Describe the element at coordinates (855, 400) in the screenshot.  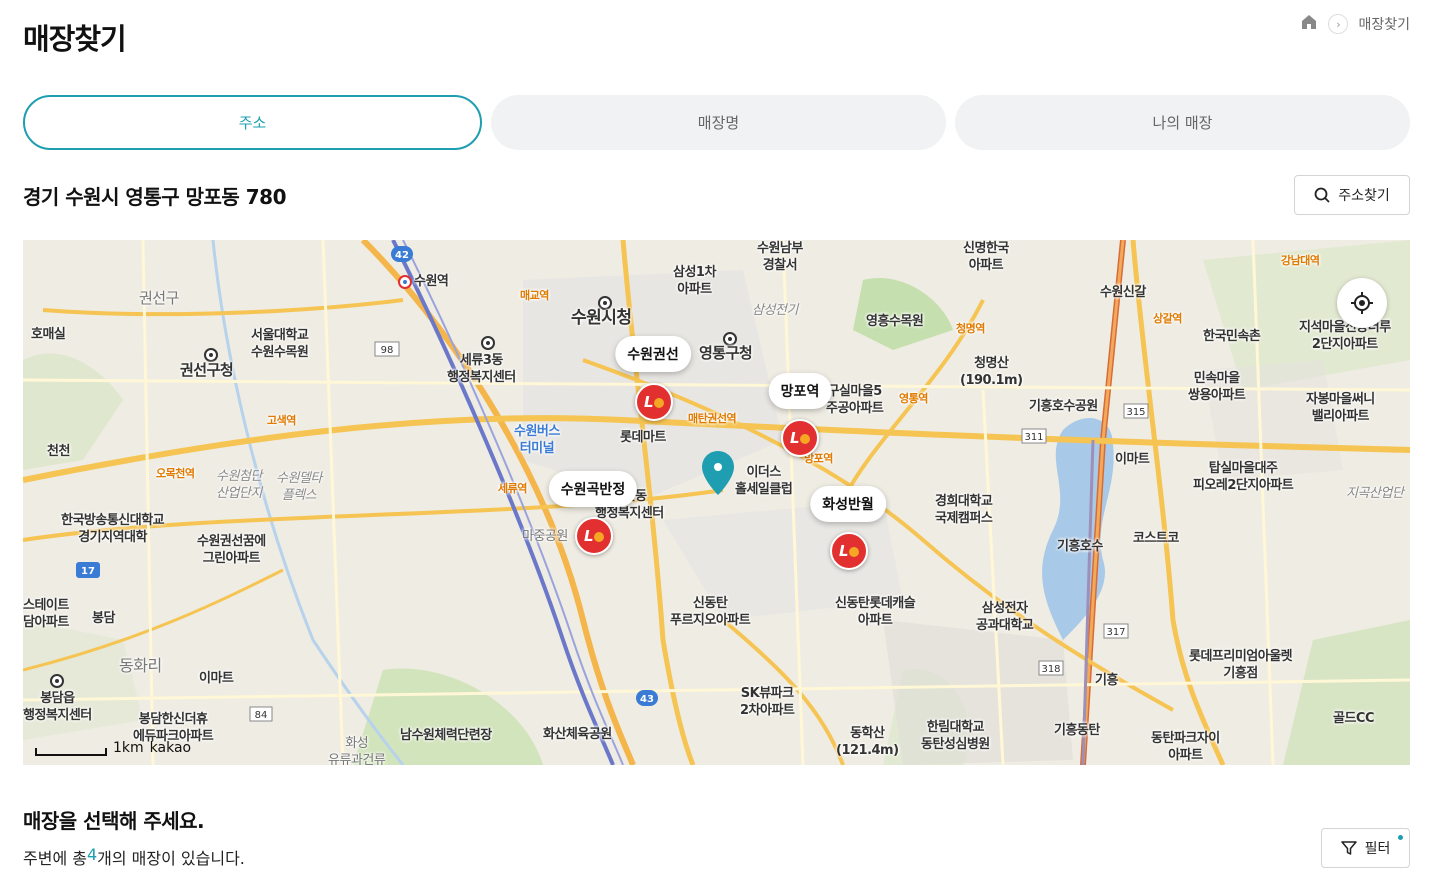
I see `map-label-gugul: 구실마을5 주공아파트` at that location.